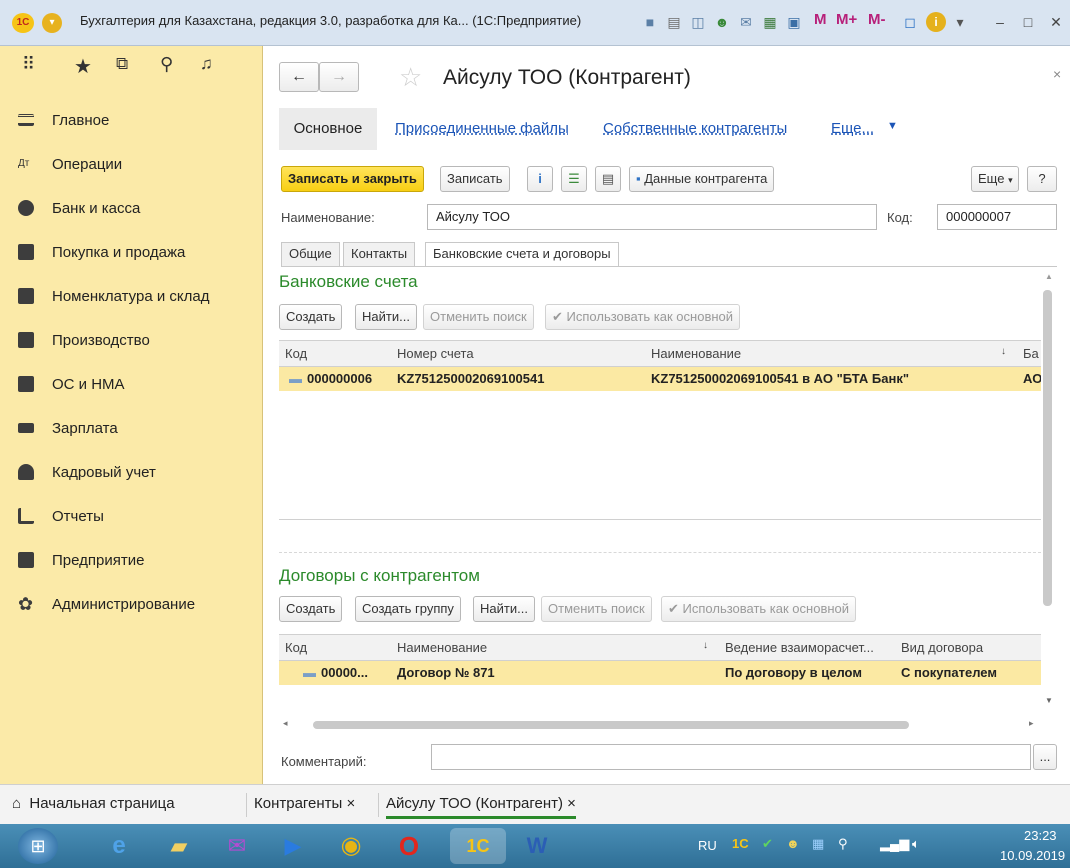  Describe the element at coordinates (746, 22) in the screenshot. I see `mail-icon: ✉` at that location.